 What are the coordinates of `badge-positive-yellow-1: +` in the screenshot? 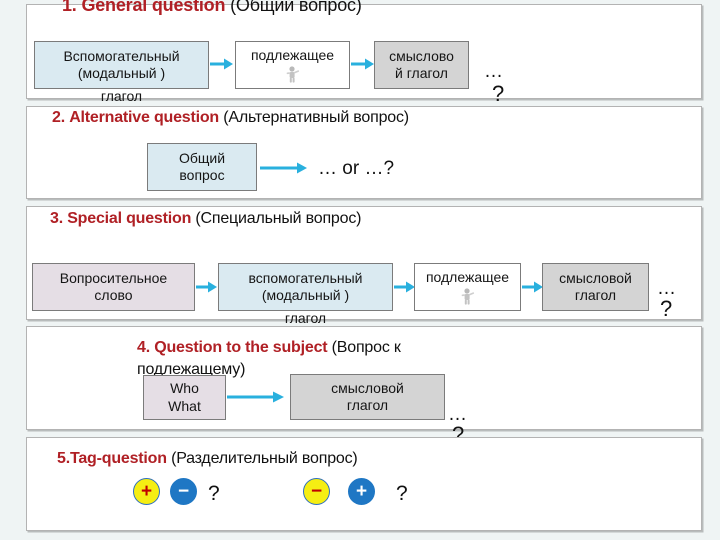 It's located at (146, 491).